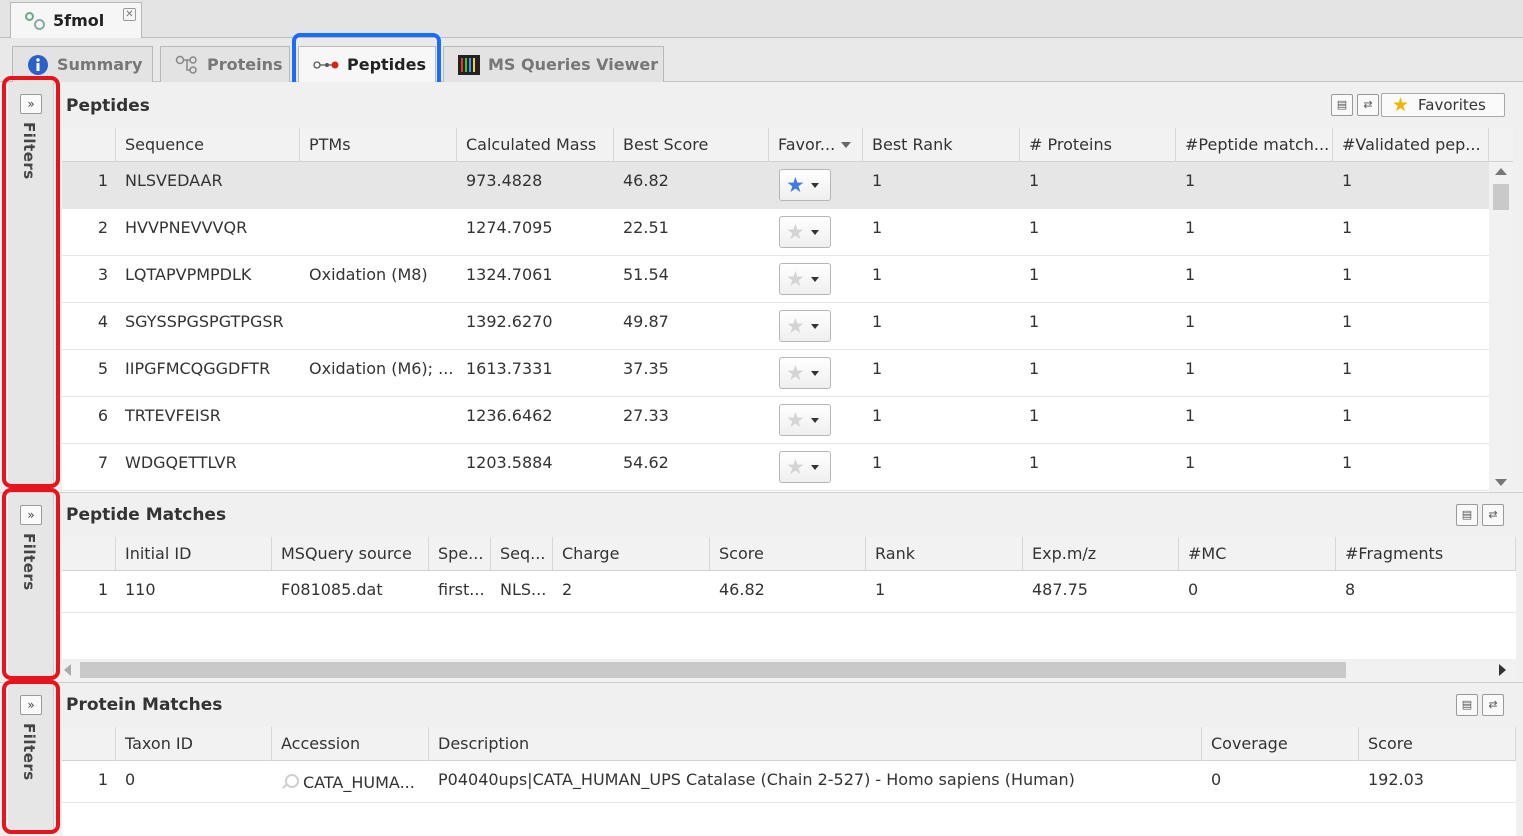 The height and width of the screenshot is (836, 1523). I want to click on column-header-accession: Accession, so click(350, 744).